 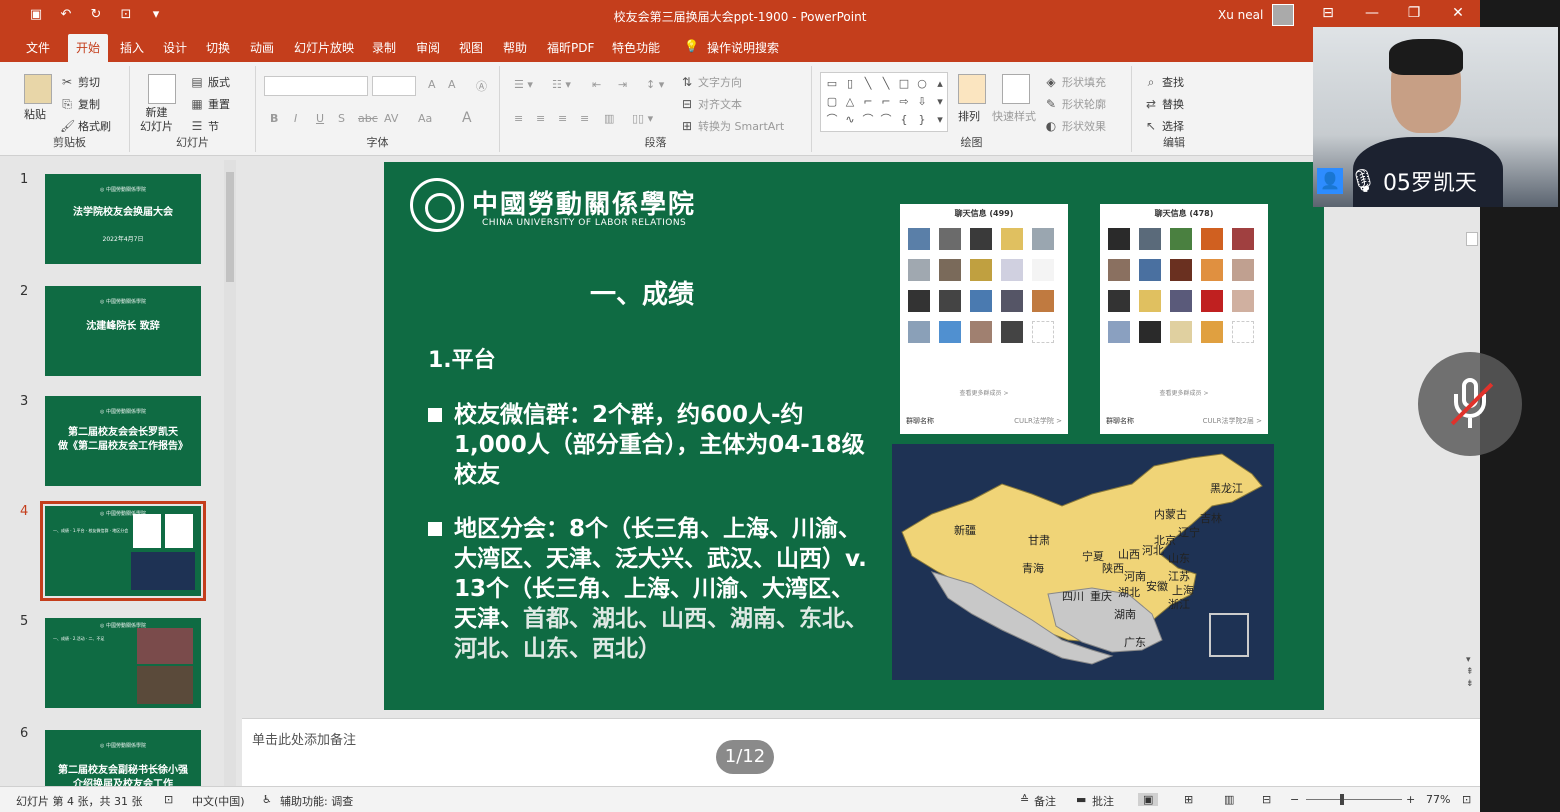 What do you see at coordinates (655, 84) in the screenshot?
I see `line-spacing-icon: ↕ ▾` at bounding box center [655, 84].